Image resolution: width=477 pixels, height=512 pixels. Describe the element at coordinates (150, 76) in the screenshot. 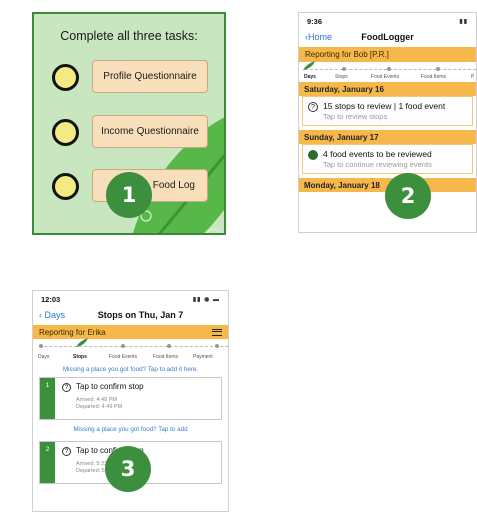

I see `profile-questionnaire-button: Profile Questionnaire` at that location.